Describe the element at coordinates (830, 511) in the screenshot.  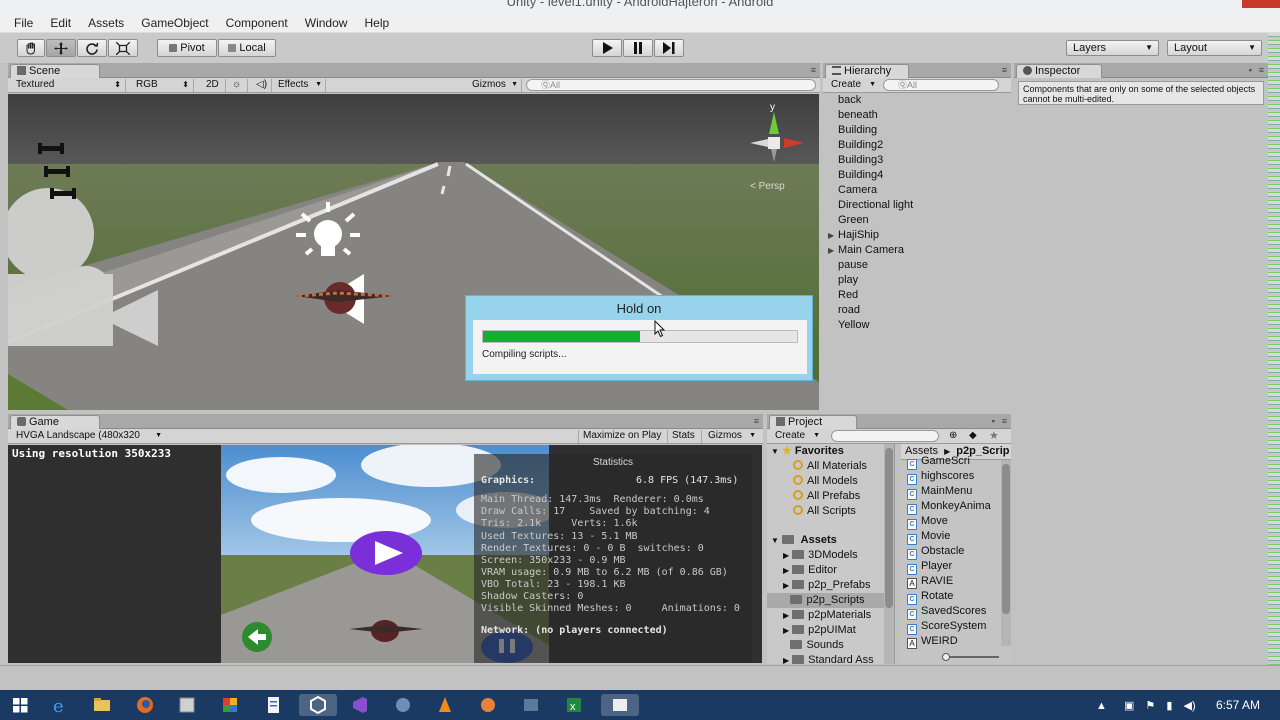
I see `favorite-item: All Scripts` at that location.